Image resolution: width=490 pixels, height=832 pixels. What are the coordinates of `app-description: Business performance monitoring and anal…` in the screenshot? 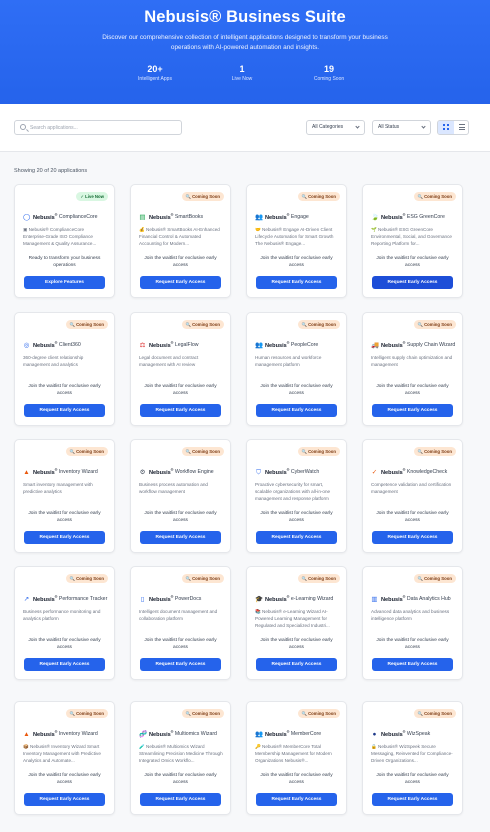 It's located at (62, 615).